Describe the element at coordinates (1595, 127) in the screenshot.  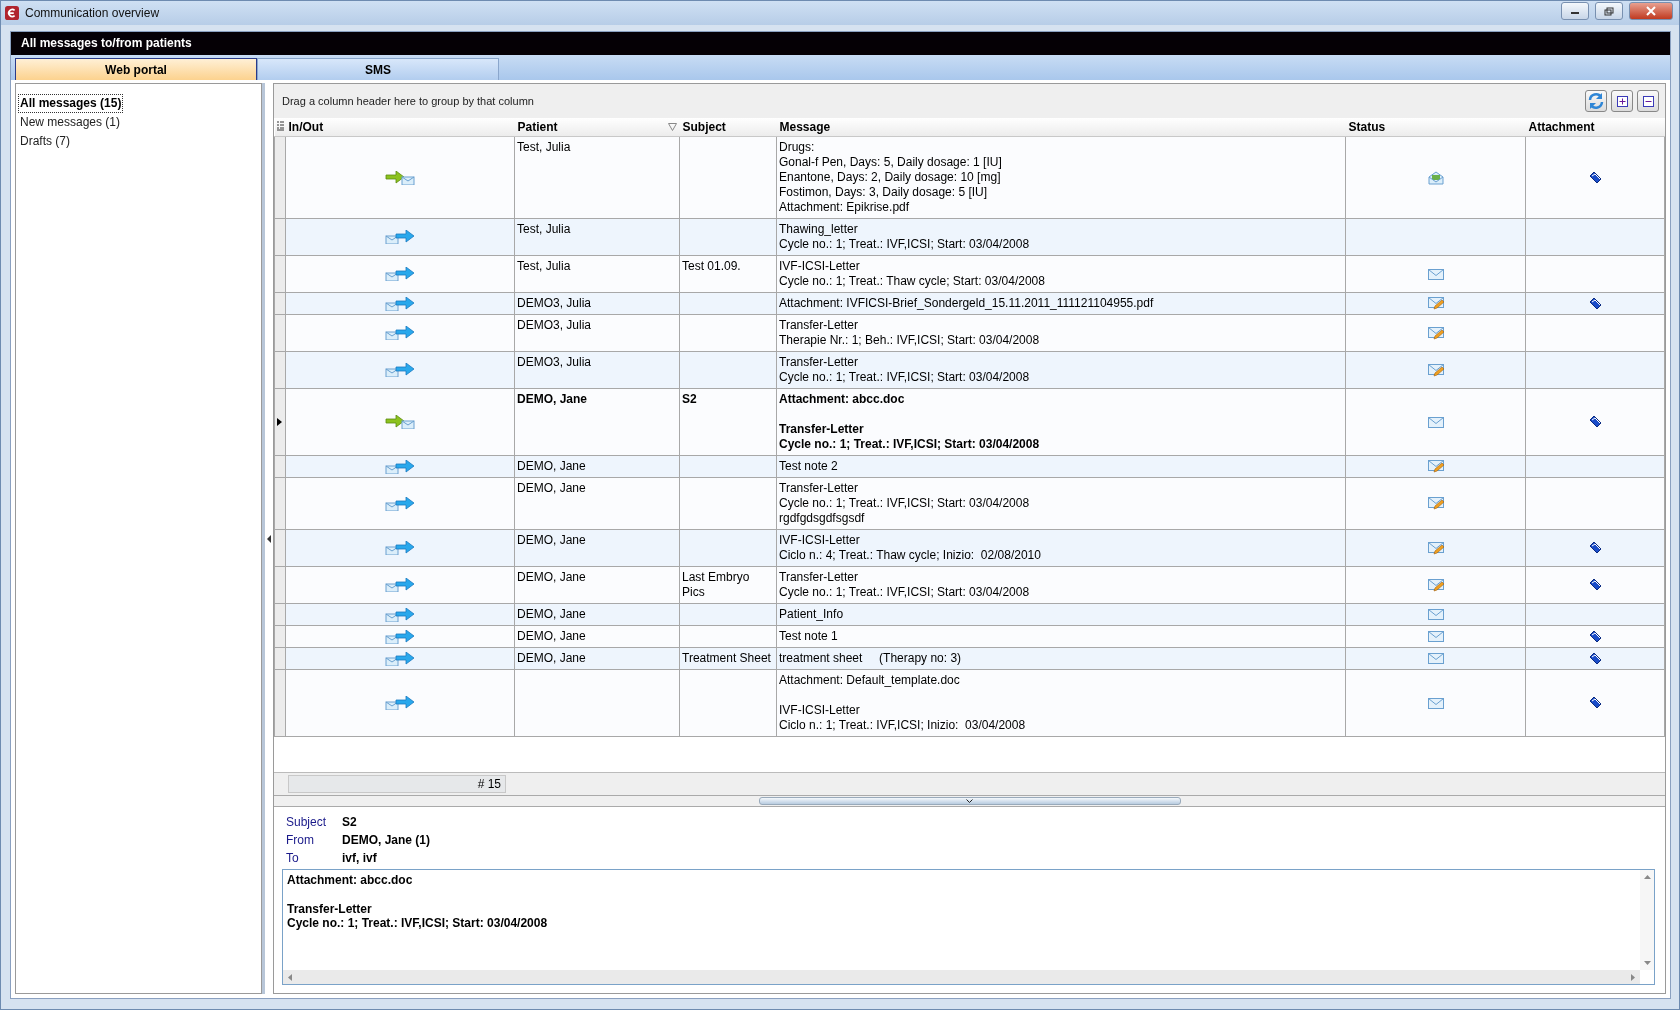
I see `column-header: Attachment` at that location.